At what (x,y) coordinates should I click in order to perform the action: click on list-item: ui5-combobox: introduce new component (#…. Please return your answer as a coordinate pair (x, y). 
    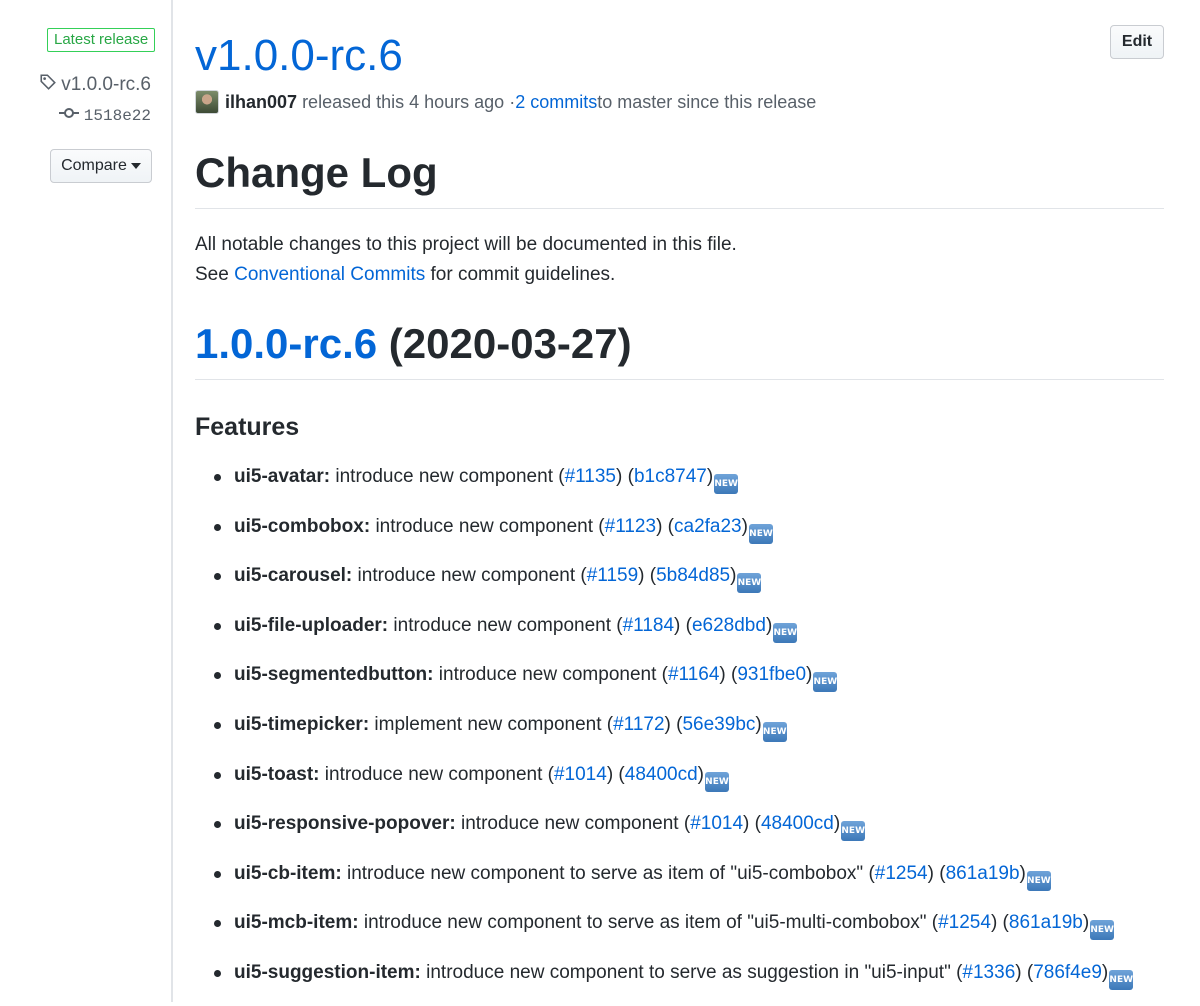
    Looking at the image, I should click on (679, 535).